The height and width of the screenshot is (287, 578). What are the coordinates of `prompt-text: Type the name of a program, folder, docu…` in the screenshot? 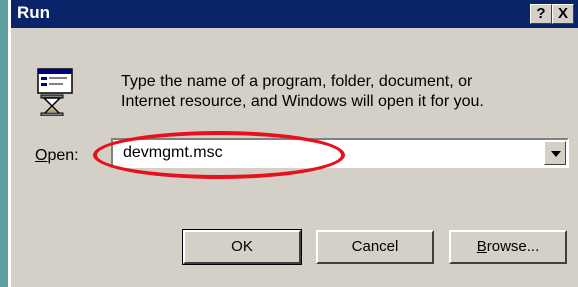 It's located at (346, 92).